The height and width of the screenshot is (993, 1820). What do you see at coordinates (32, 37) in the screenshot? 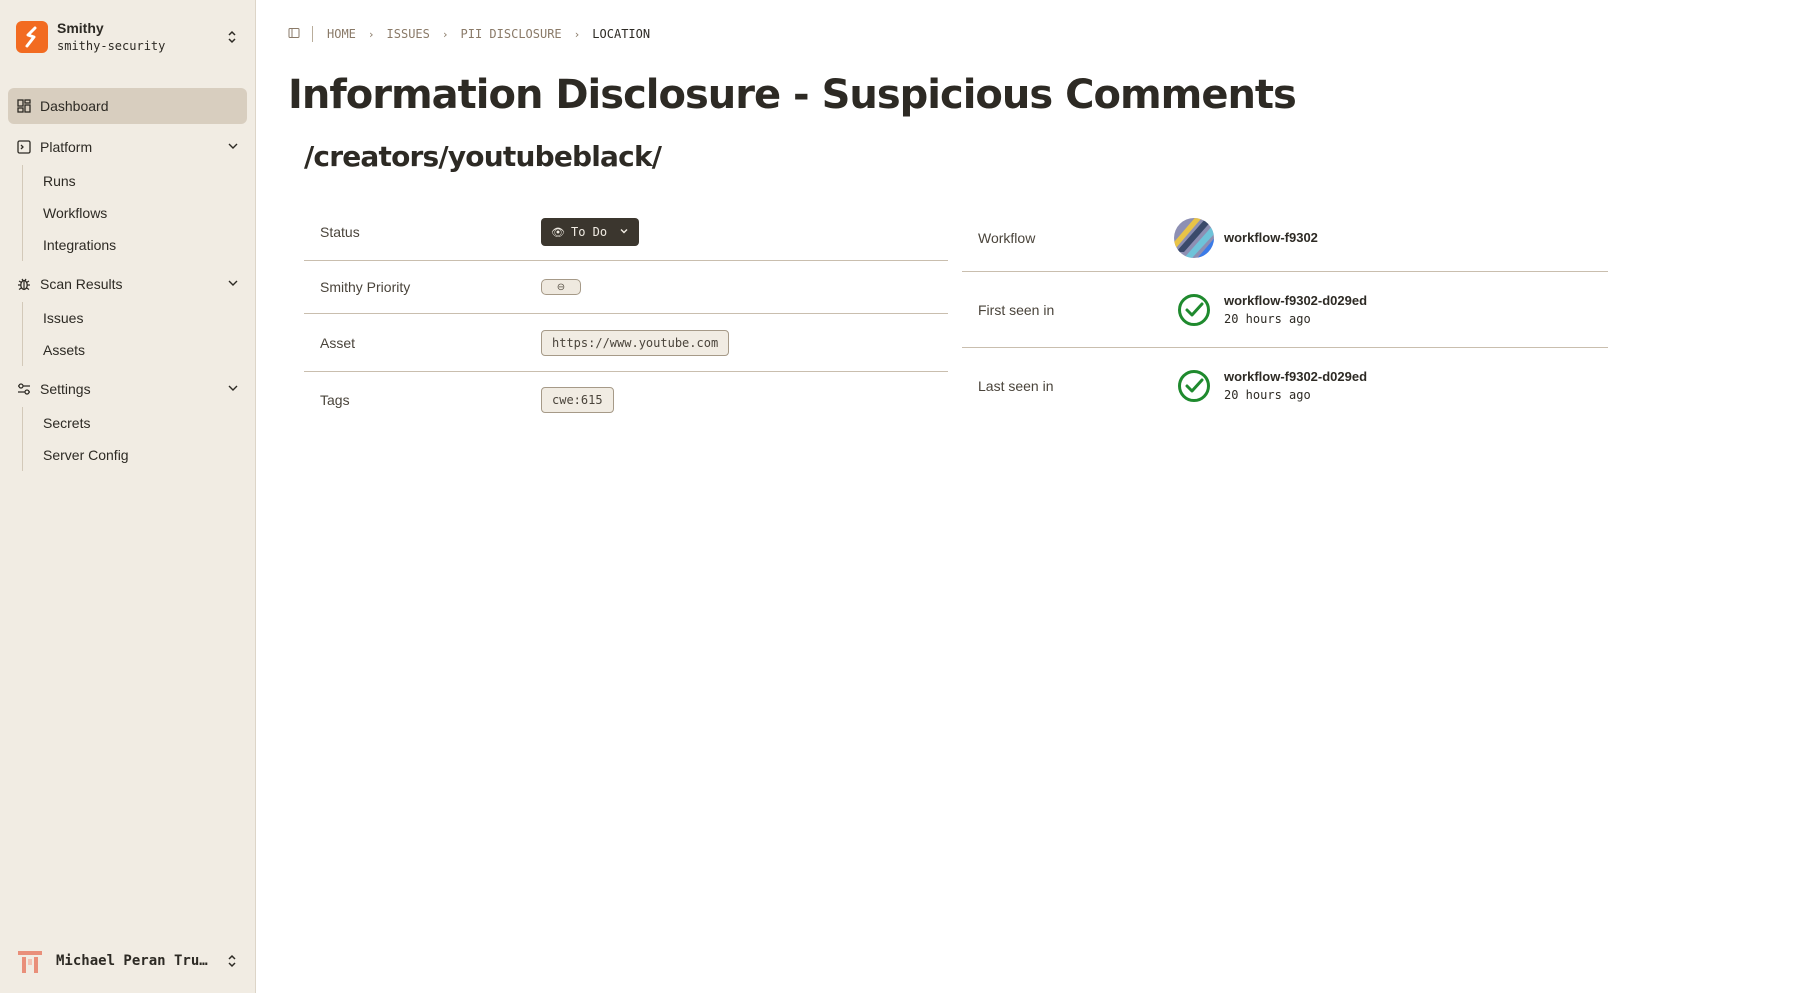
I see `smithy-logo-icon` at bounding box center [32, 37].